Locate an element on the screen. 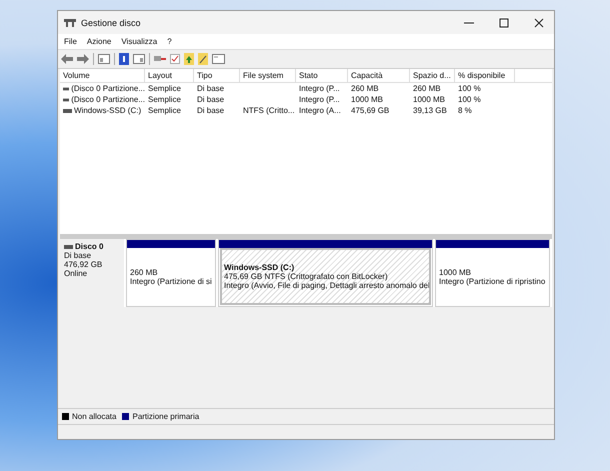 The image size is (610, 471). disk-size: 476,92 GB is located at coordinates (84, 264).